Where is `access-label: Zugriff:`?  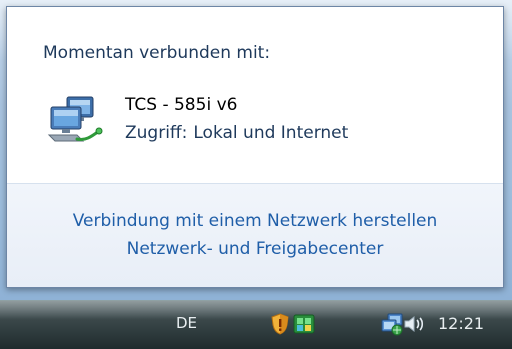 access-label: Zugriff: is located at coordinates (156, 133).